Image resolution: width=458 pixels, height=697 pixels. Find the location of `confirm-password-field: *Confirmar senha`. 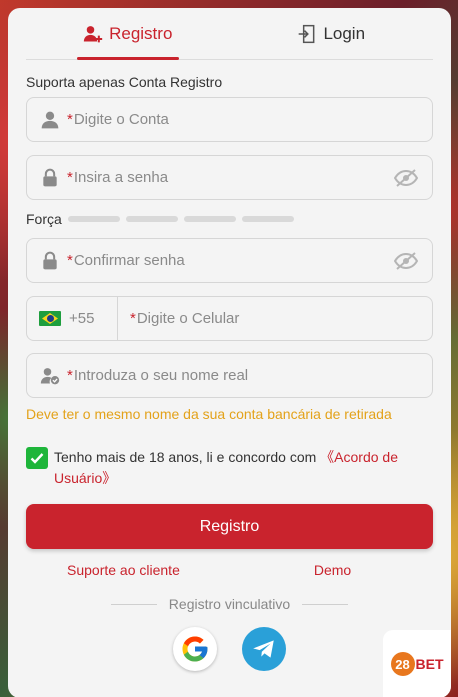

confirm-password-field: *Confirmar senha is located at coordinates (229, 260).